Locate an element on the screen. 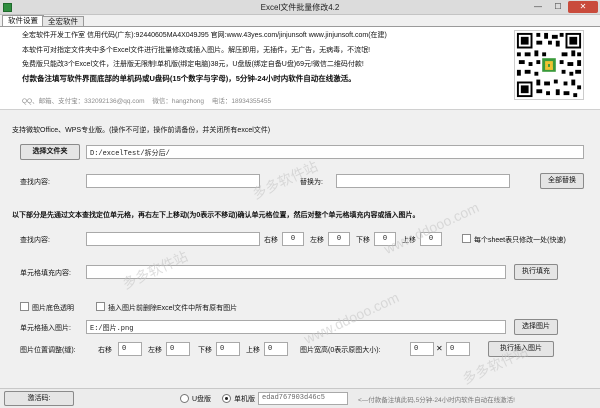  find-label: 查找内容: is located at coordinates (35, 182).